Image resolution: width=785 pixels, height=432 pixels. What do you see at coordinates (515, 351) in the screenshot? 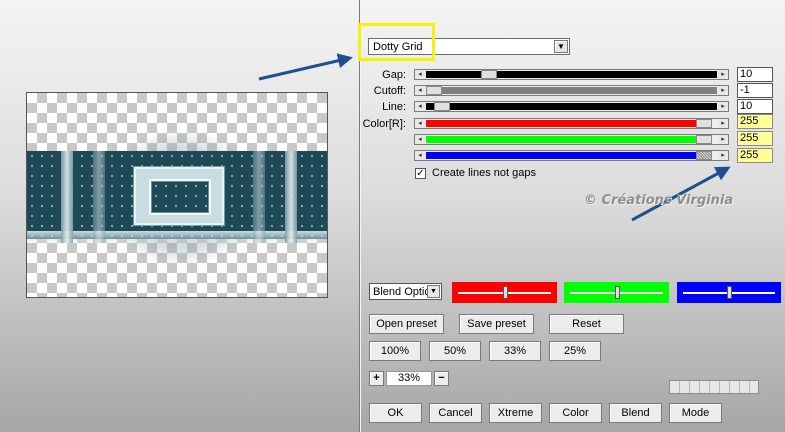
I see `zoom-33-button: 33%` at bounding box center [515, 351].